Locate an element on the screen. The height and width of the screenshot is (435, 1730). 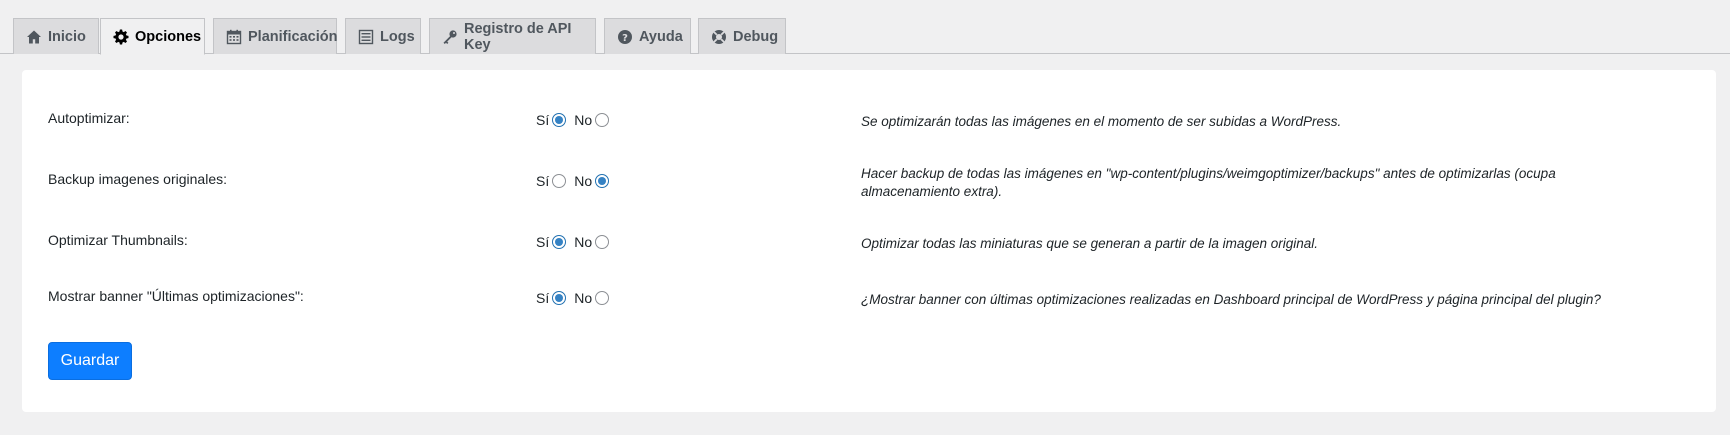
lifebuoy-icon is located at coordinates (719, 37).